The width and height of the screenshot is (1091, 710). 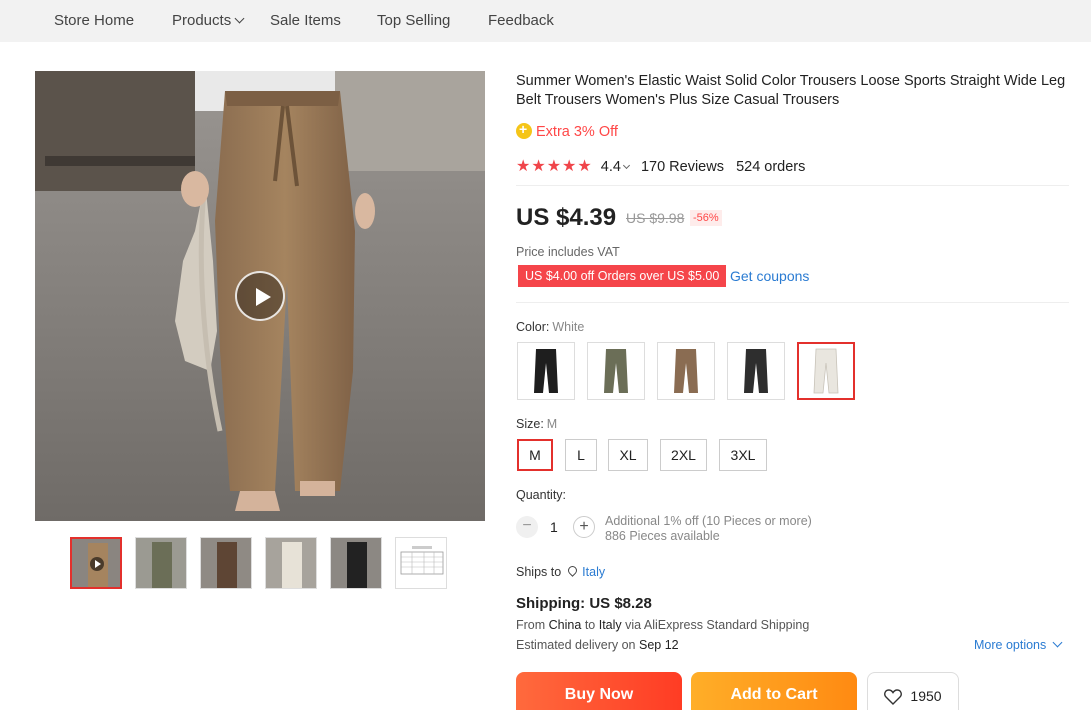 What do you see at coordinates (573, 570) in the screenshot?
I see `location-pin-icon` at bounding box center [573, 570].